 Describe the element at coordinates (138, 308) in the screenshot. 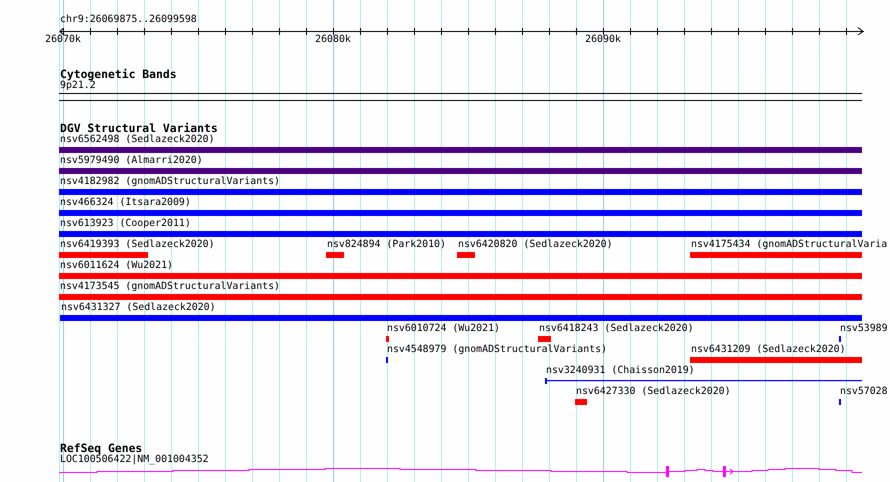

I see `variant-label: nsv6431327 (Sedlazeck2020)` at that location.